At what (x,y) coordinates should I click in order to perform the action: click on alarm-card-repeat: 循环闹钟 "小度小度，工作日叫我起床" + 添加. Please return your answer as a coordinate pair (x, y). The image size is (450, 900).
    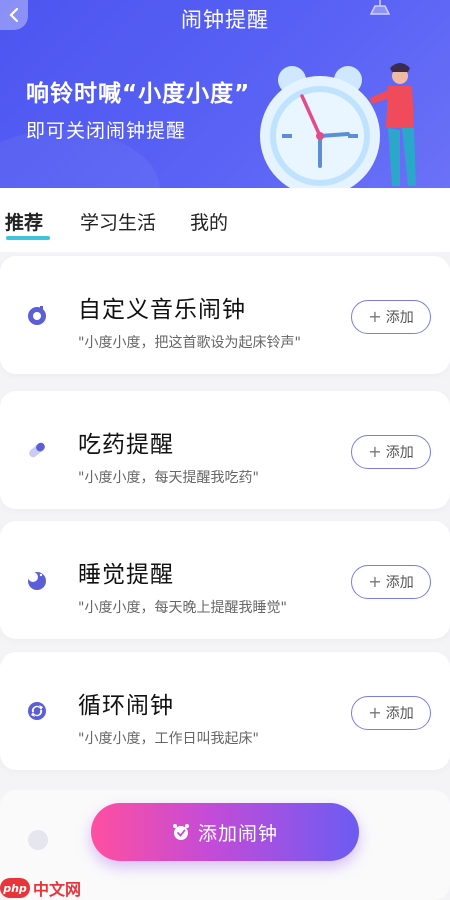
    Looking at the image, I should click on (225, 711).